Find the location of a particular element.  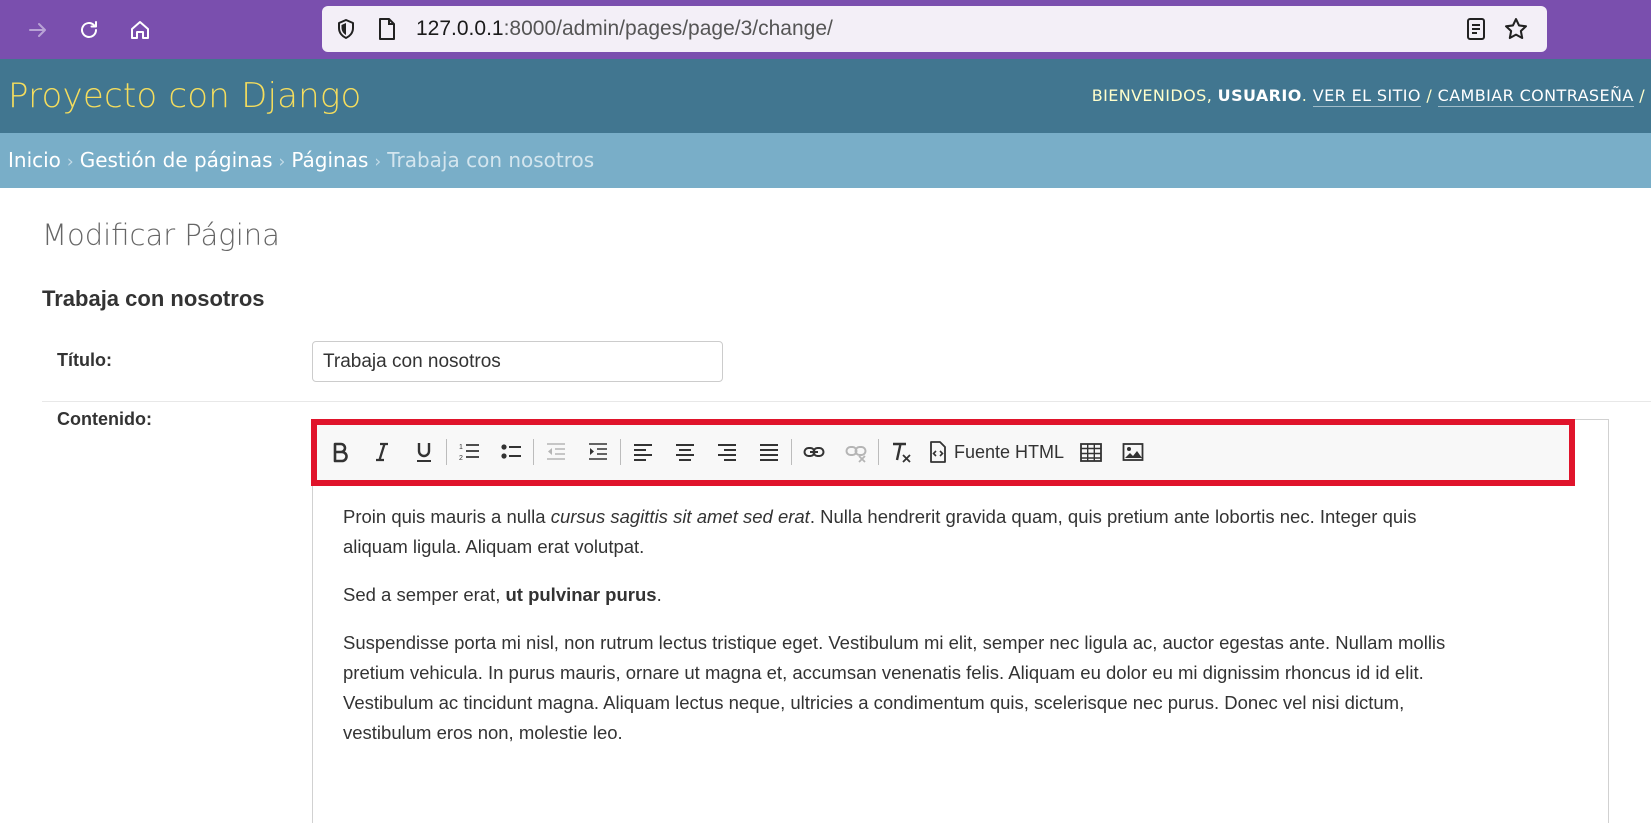

breadcrumb-home-link: Inicio is located at coordinates (34, 160).